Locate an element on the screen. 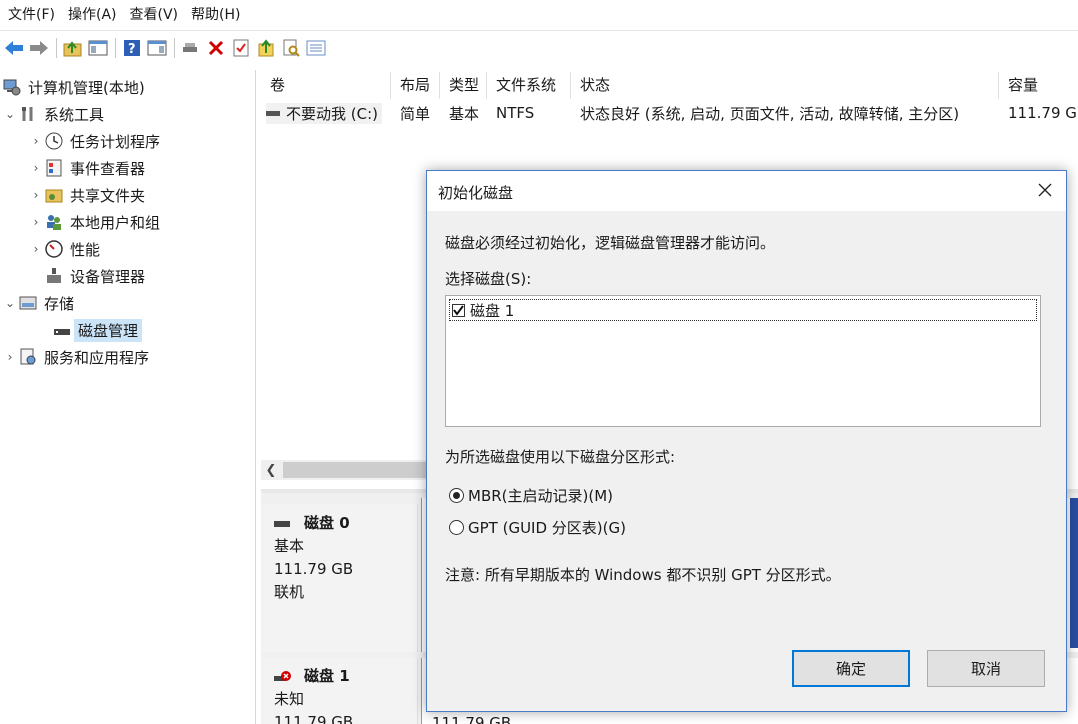 The width and height of the screenshot is (1078, 724). back-arrow-icon is located at coordinates (14, 48).